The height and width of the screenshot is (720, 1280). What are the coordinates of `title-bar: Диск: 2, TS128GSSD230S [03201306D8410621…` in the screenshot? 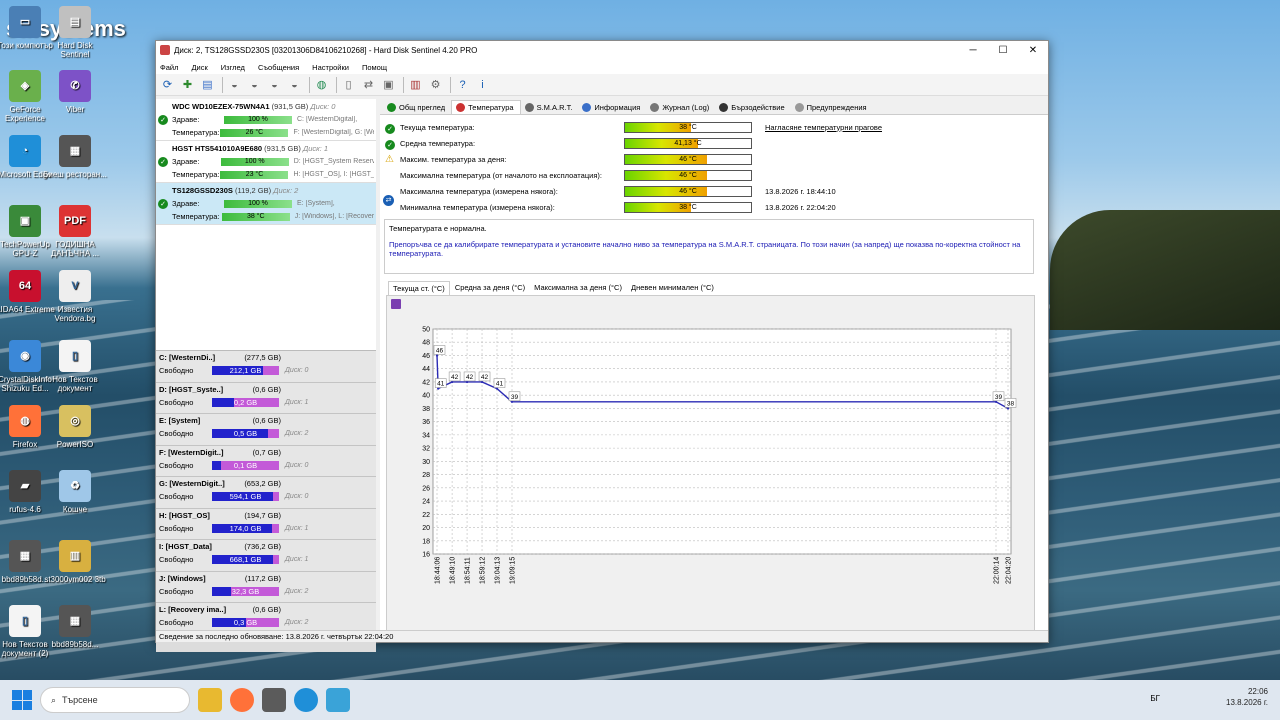 It's located at (602, 50).